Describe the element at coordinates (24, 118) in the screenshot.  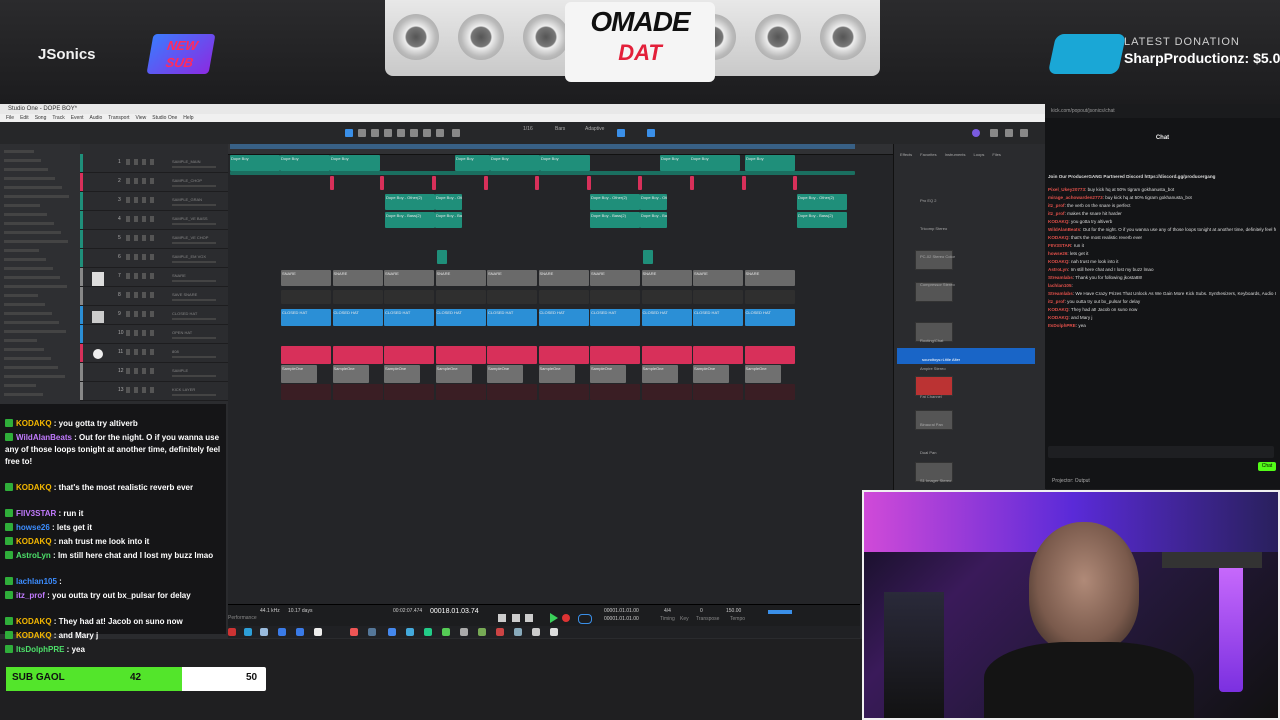
I see `menu-item: Edit` at that location.